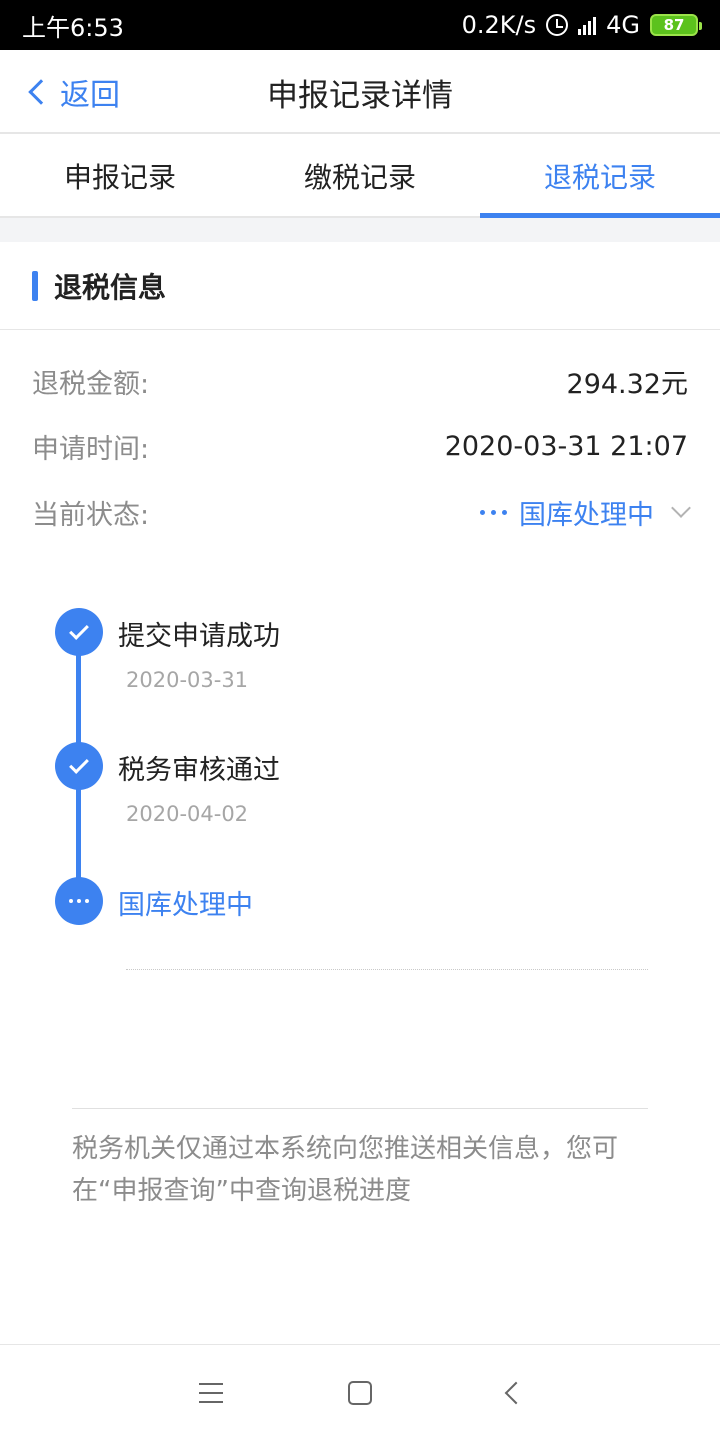 The height and width of the screenshot is (1440, 720). I want to click on system-nav-bar, so click(360, 1392).